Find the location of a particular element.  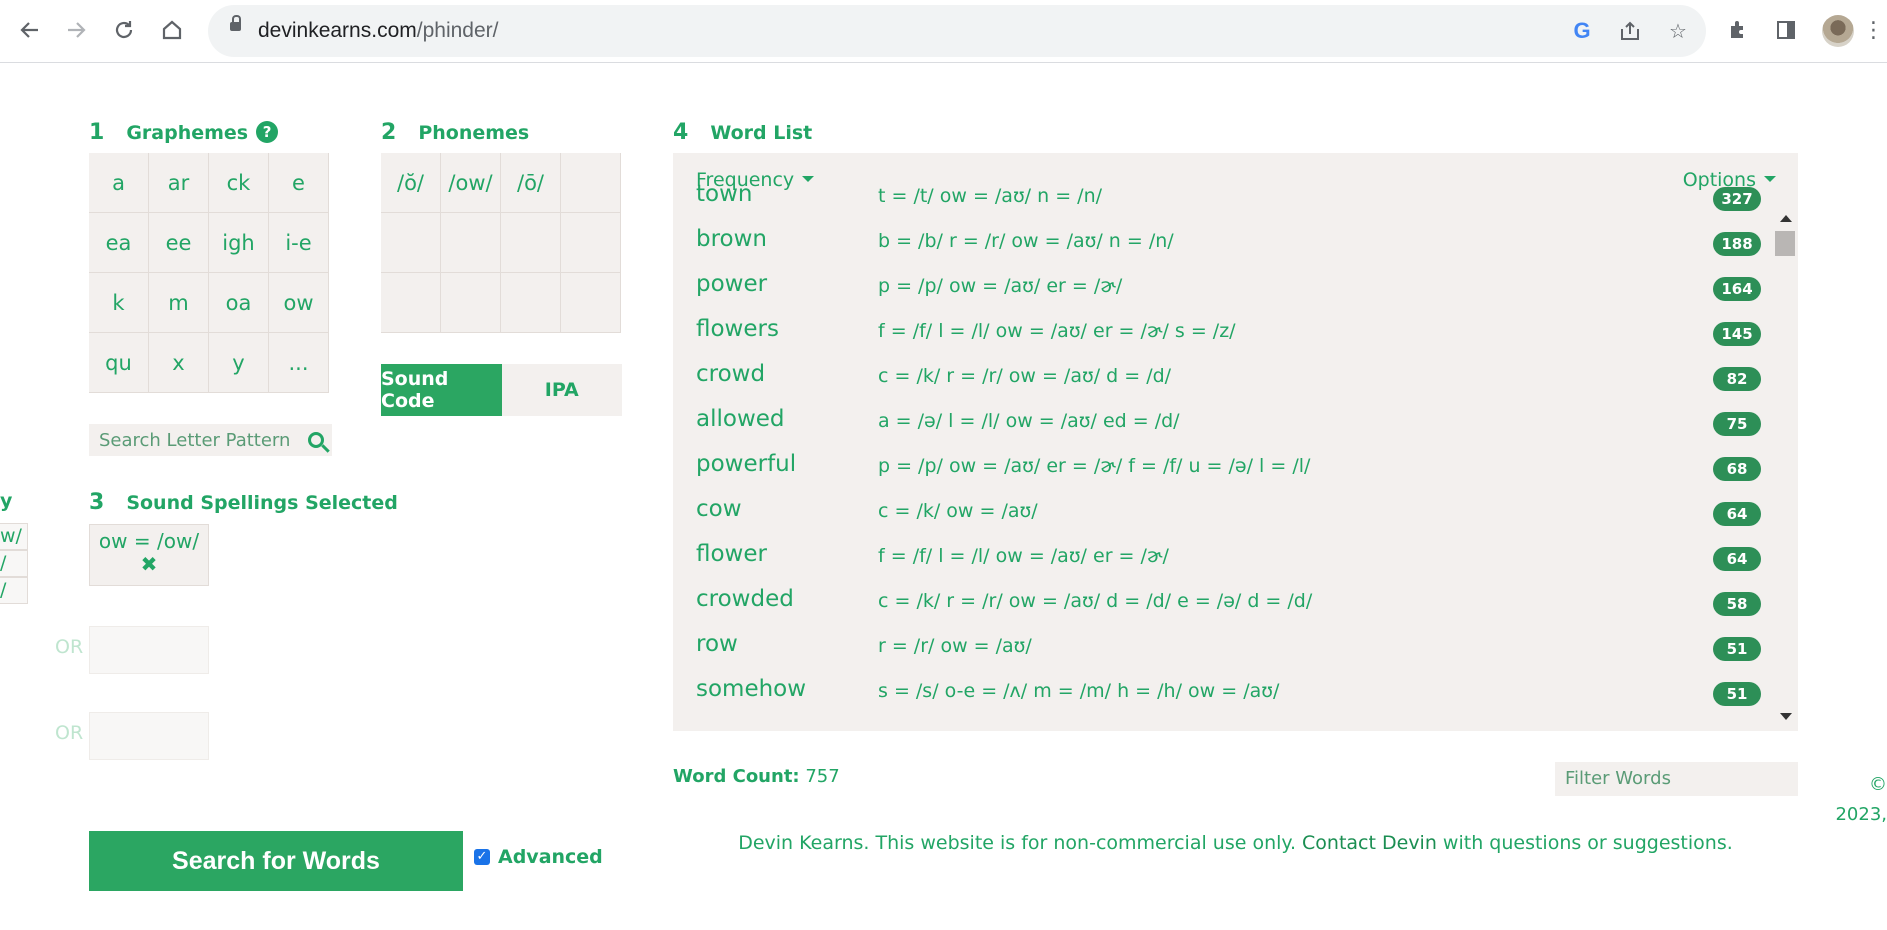

word-text: cow is located at coordinates (719, 509).